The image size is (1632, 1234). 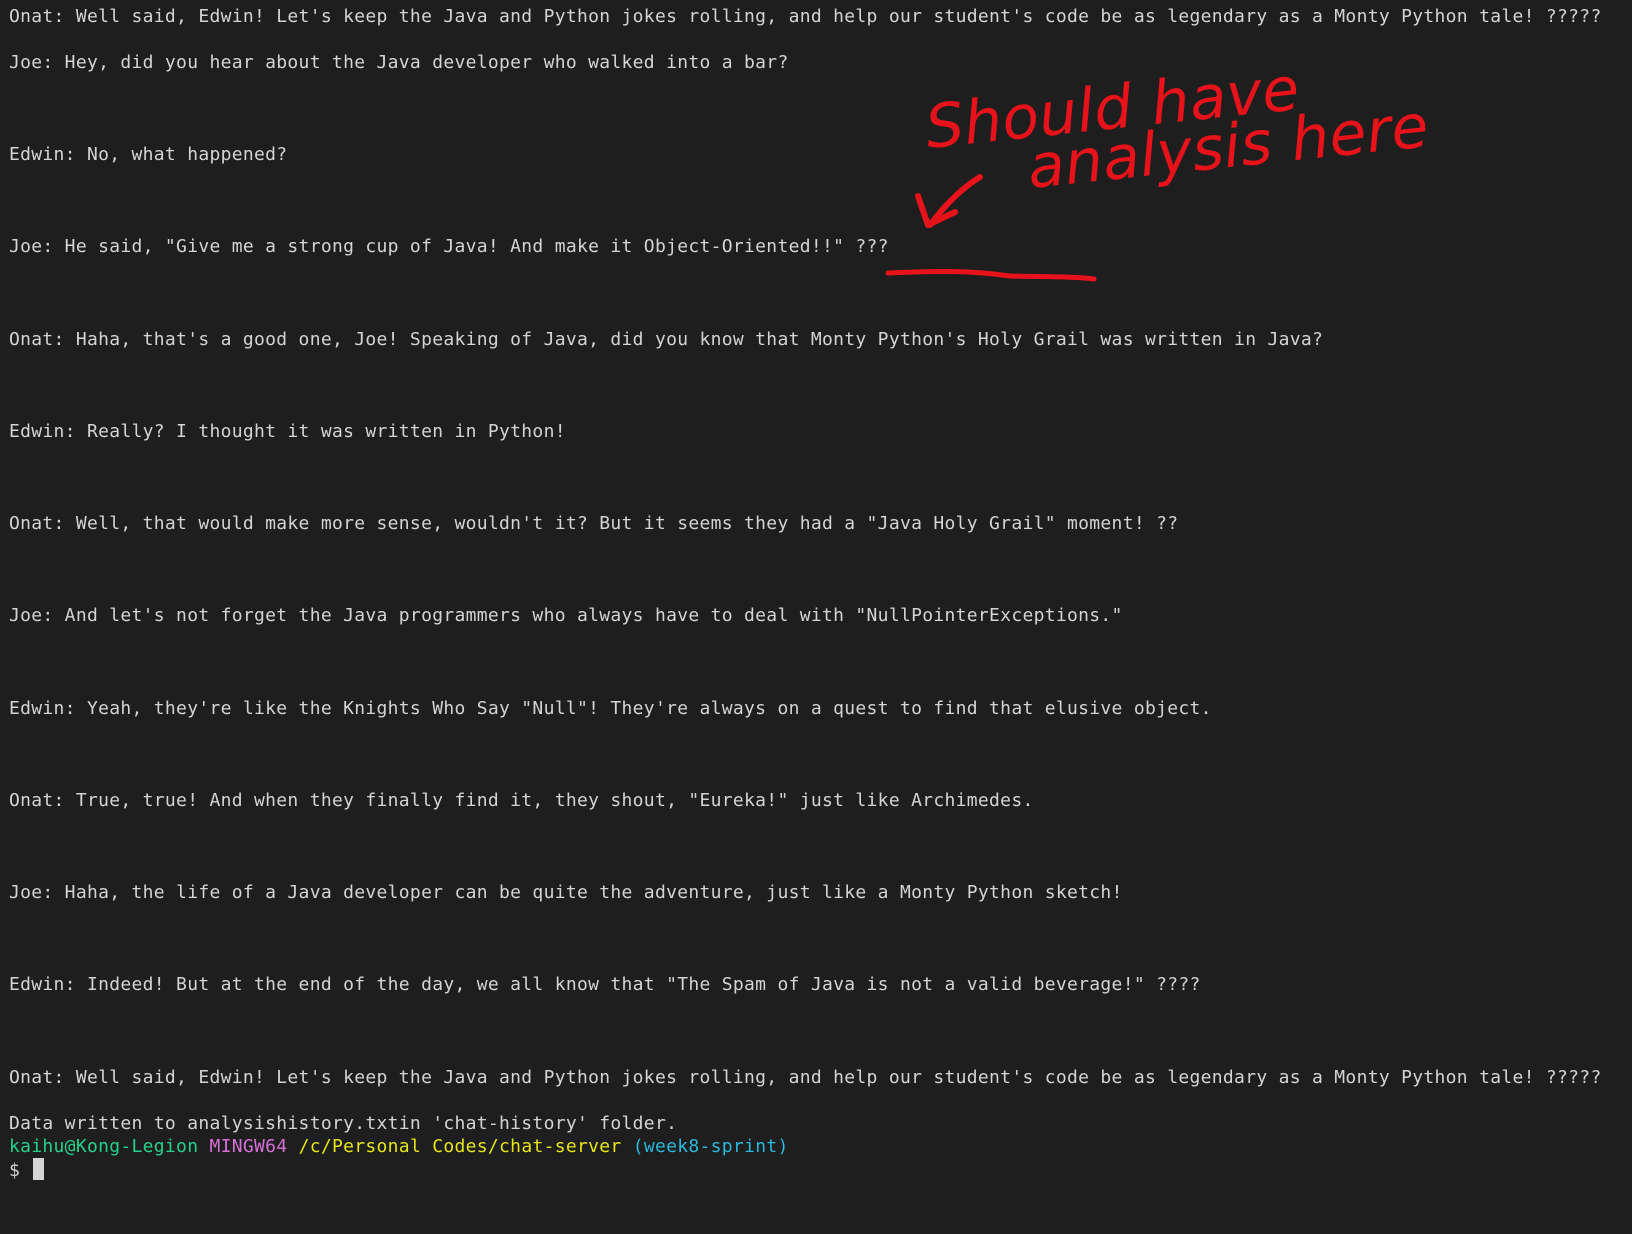 What do you see at coordinates (1112, 108) in the screenshot?
I see `annotation-text-line1: Should have` at bounding box center [1112, 108].